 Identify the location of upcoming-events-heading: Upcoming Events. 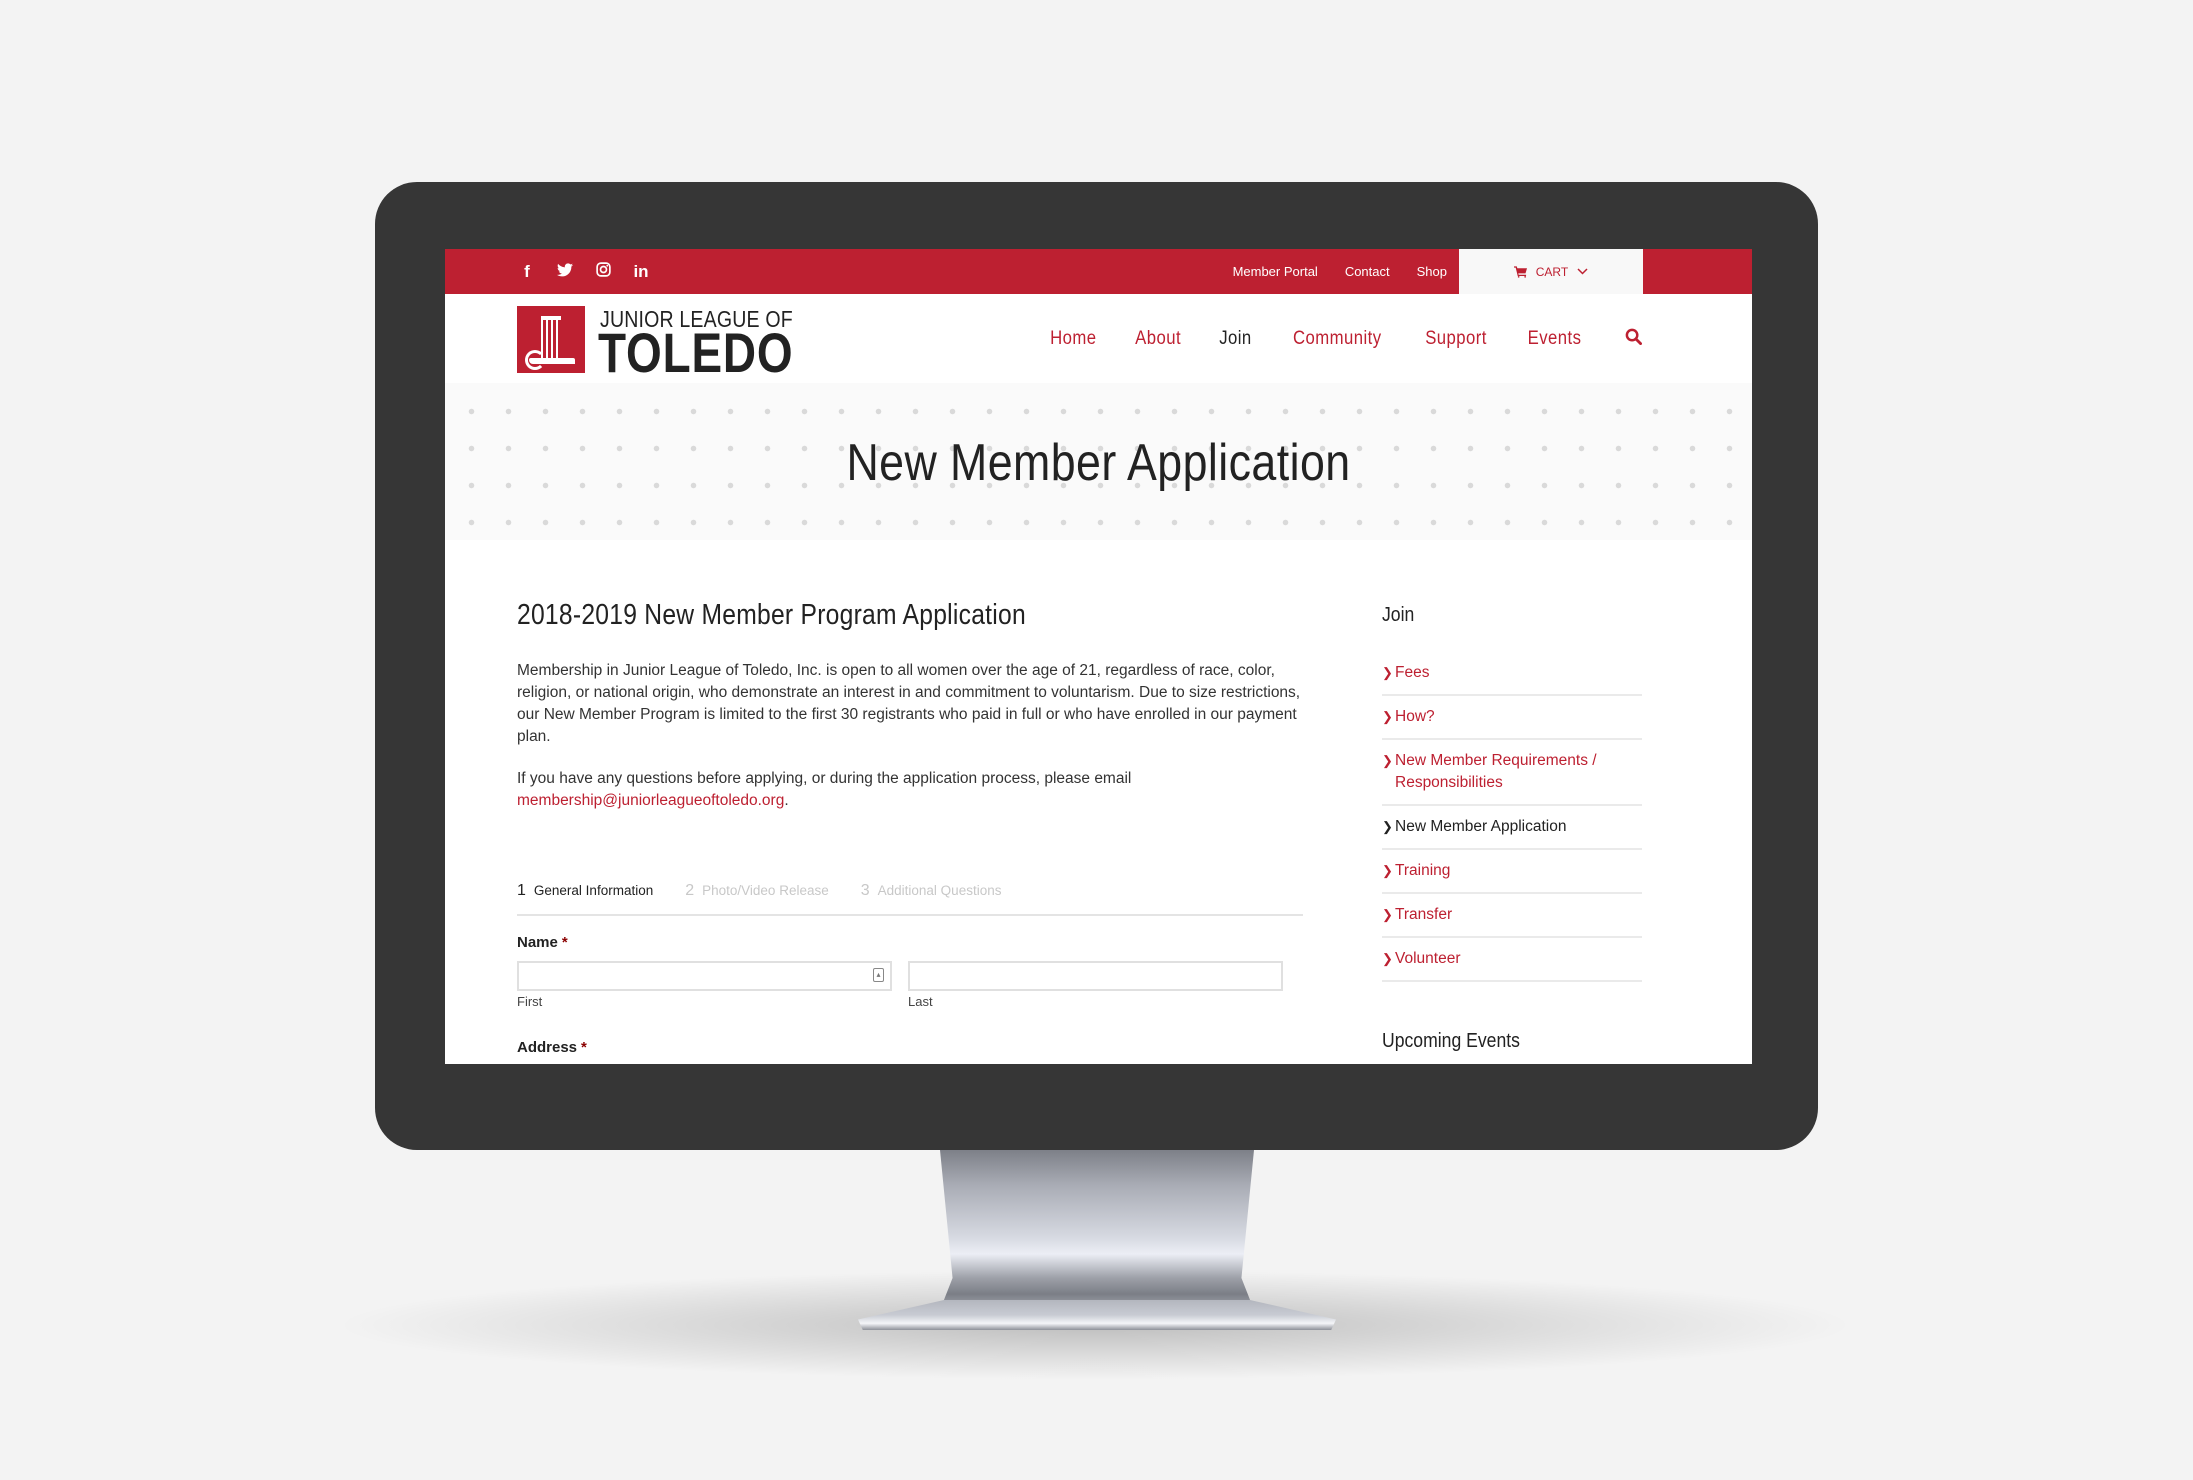
(1451, 1041).